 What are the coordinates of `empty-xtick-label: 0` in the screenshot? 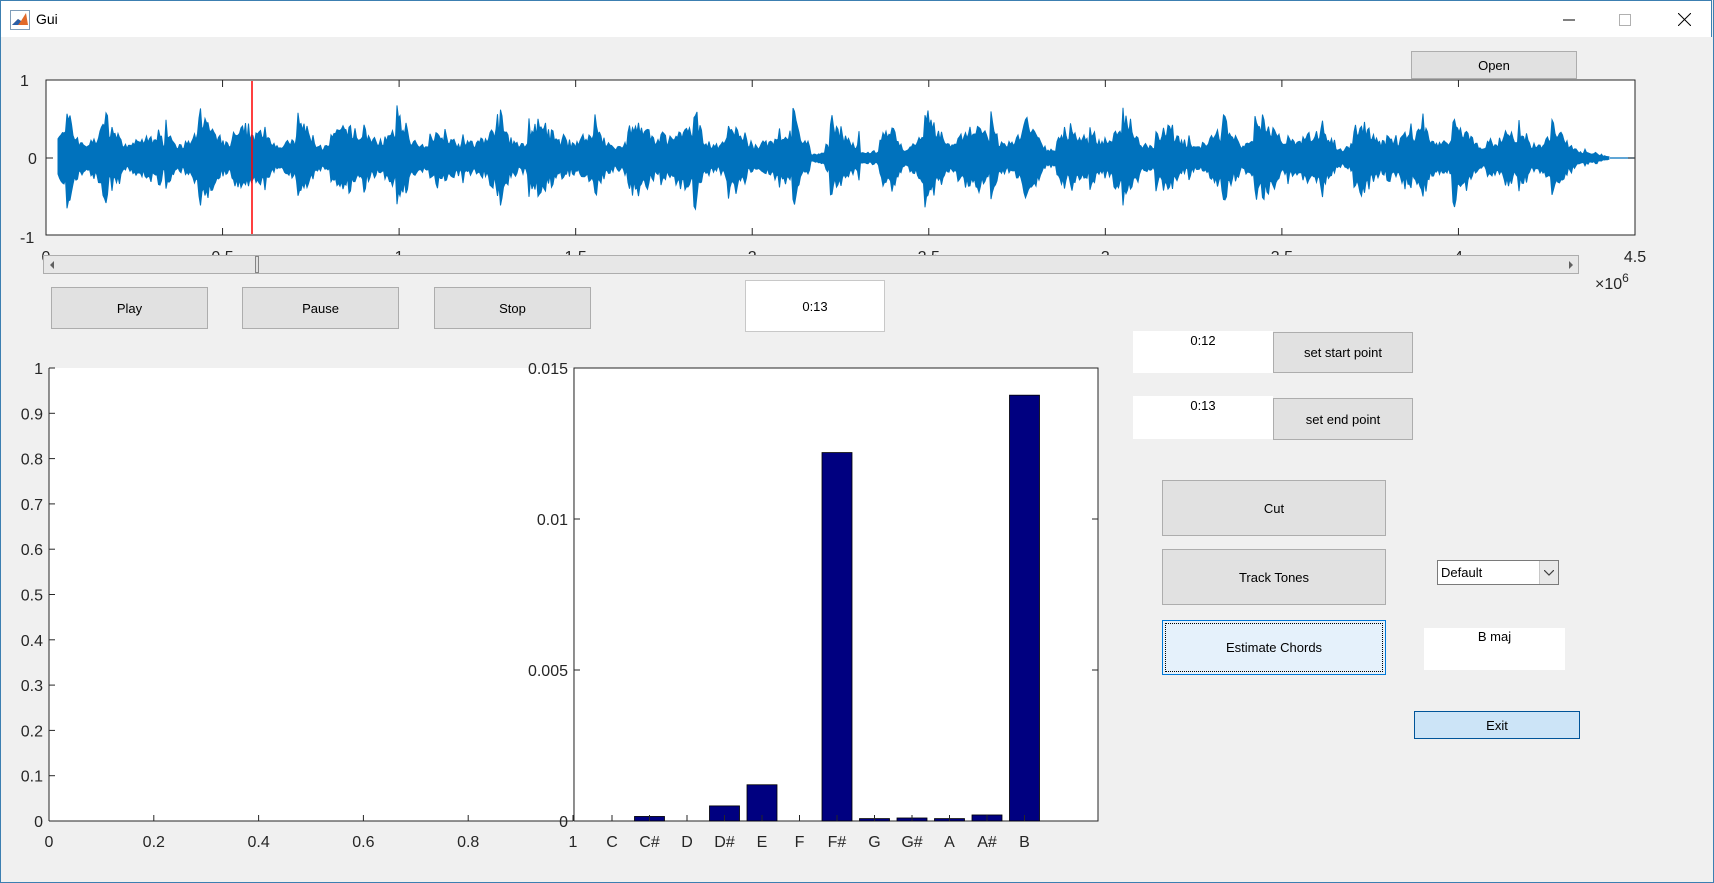 It's located at (49, 842).